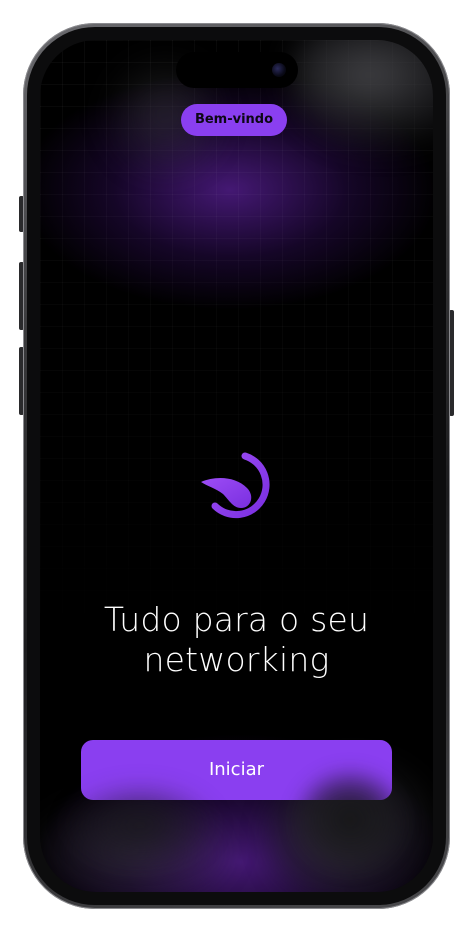  I want to click on camera-icon, so click(279, 70).